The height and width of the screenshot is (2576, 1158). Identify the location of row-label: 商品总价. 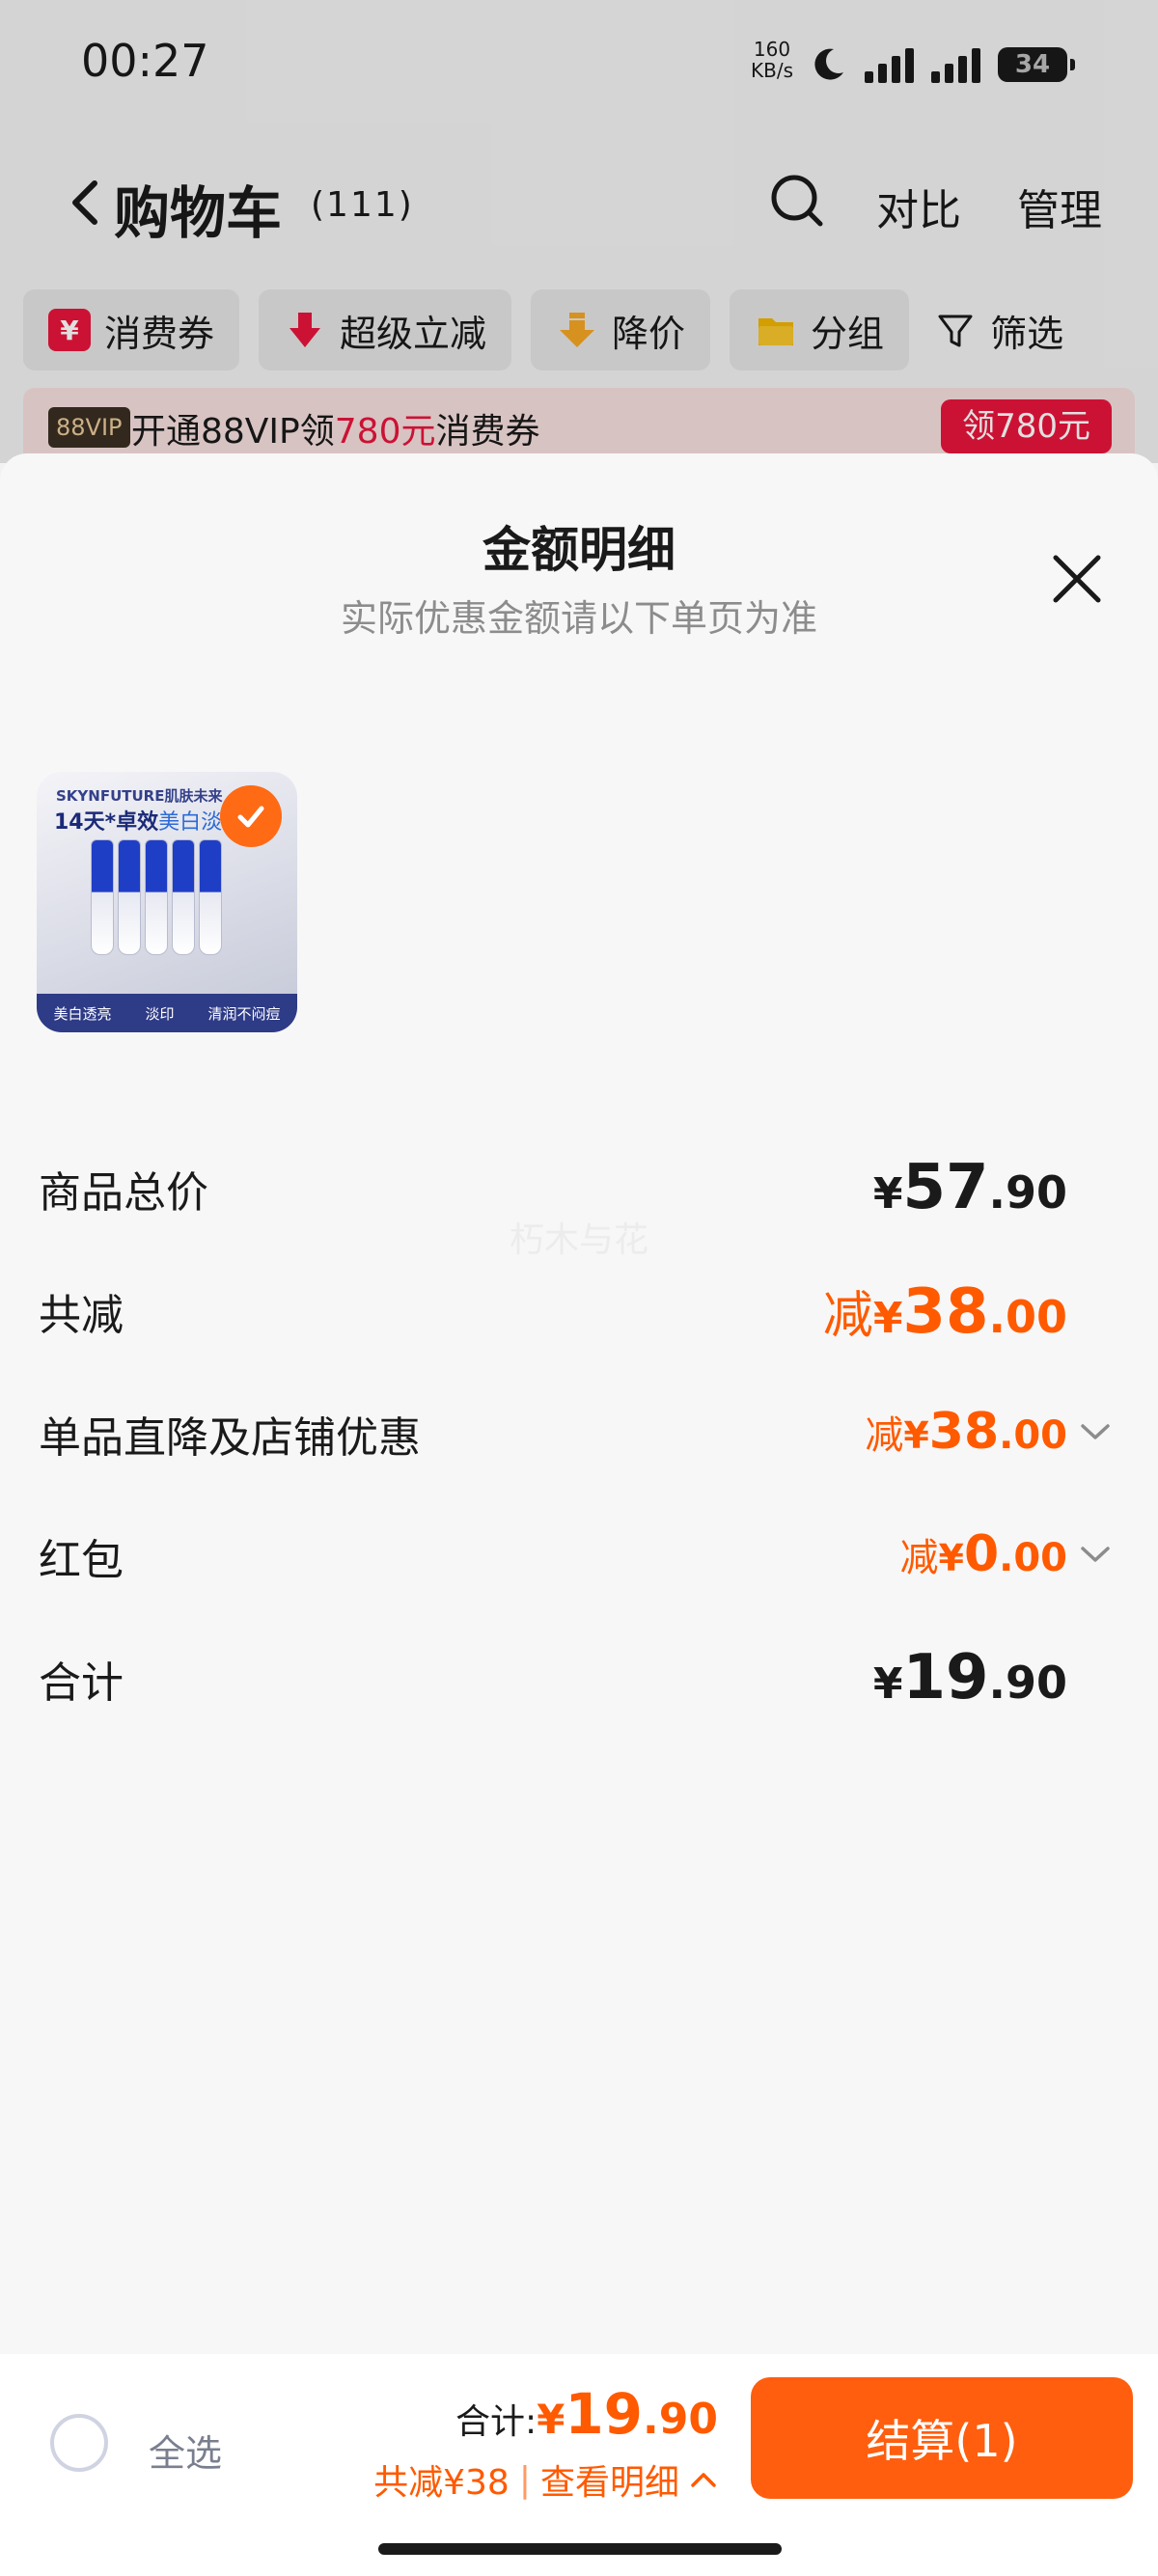
(123, 1193).